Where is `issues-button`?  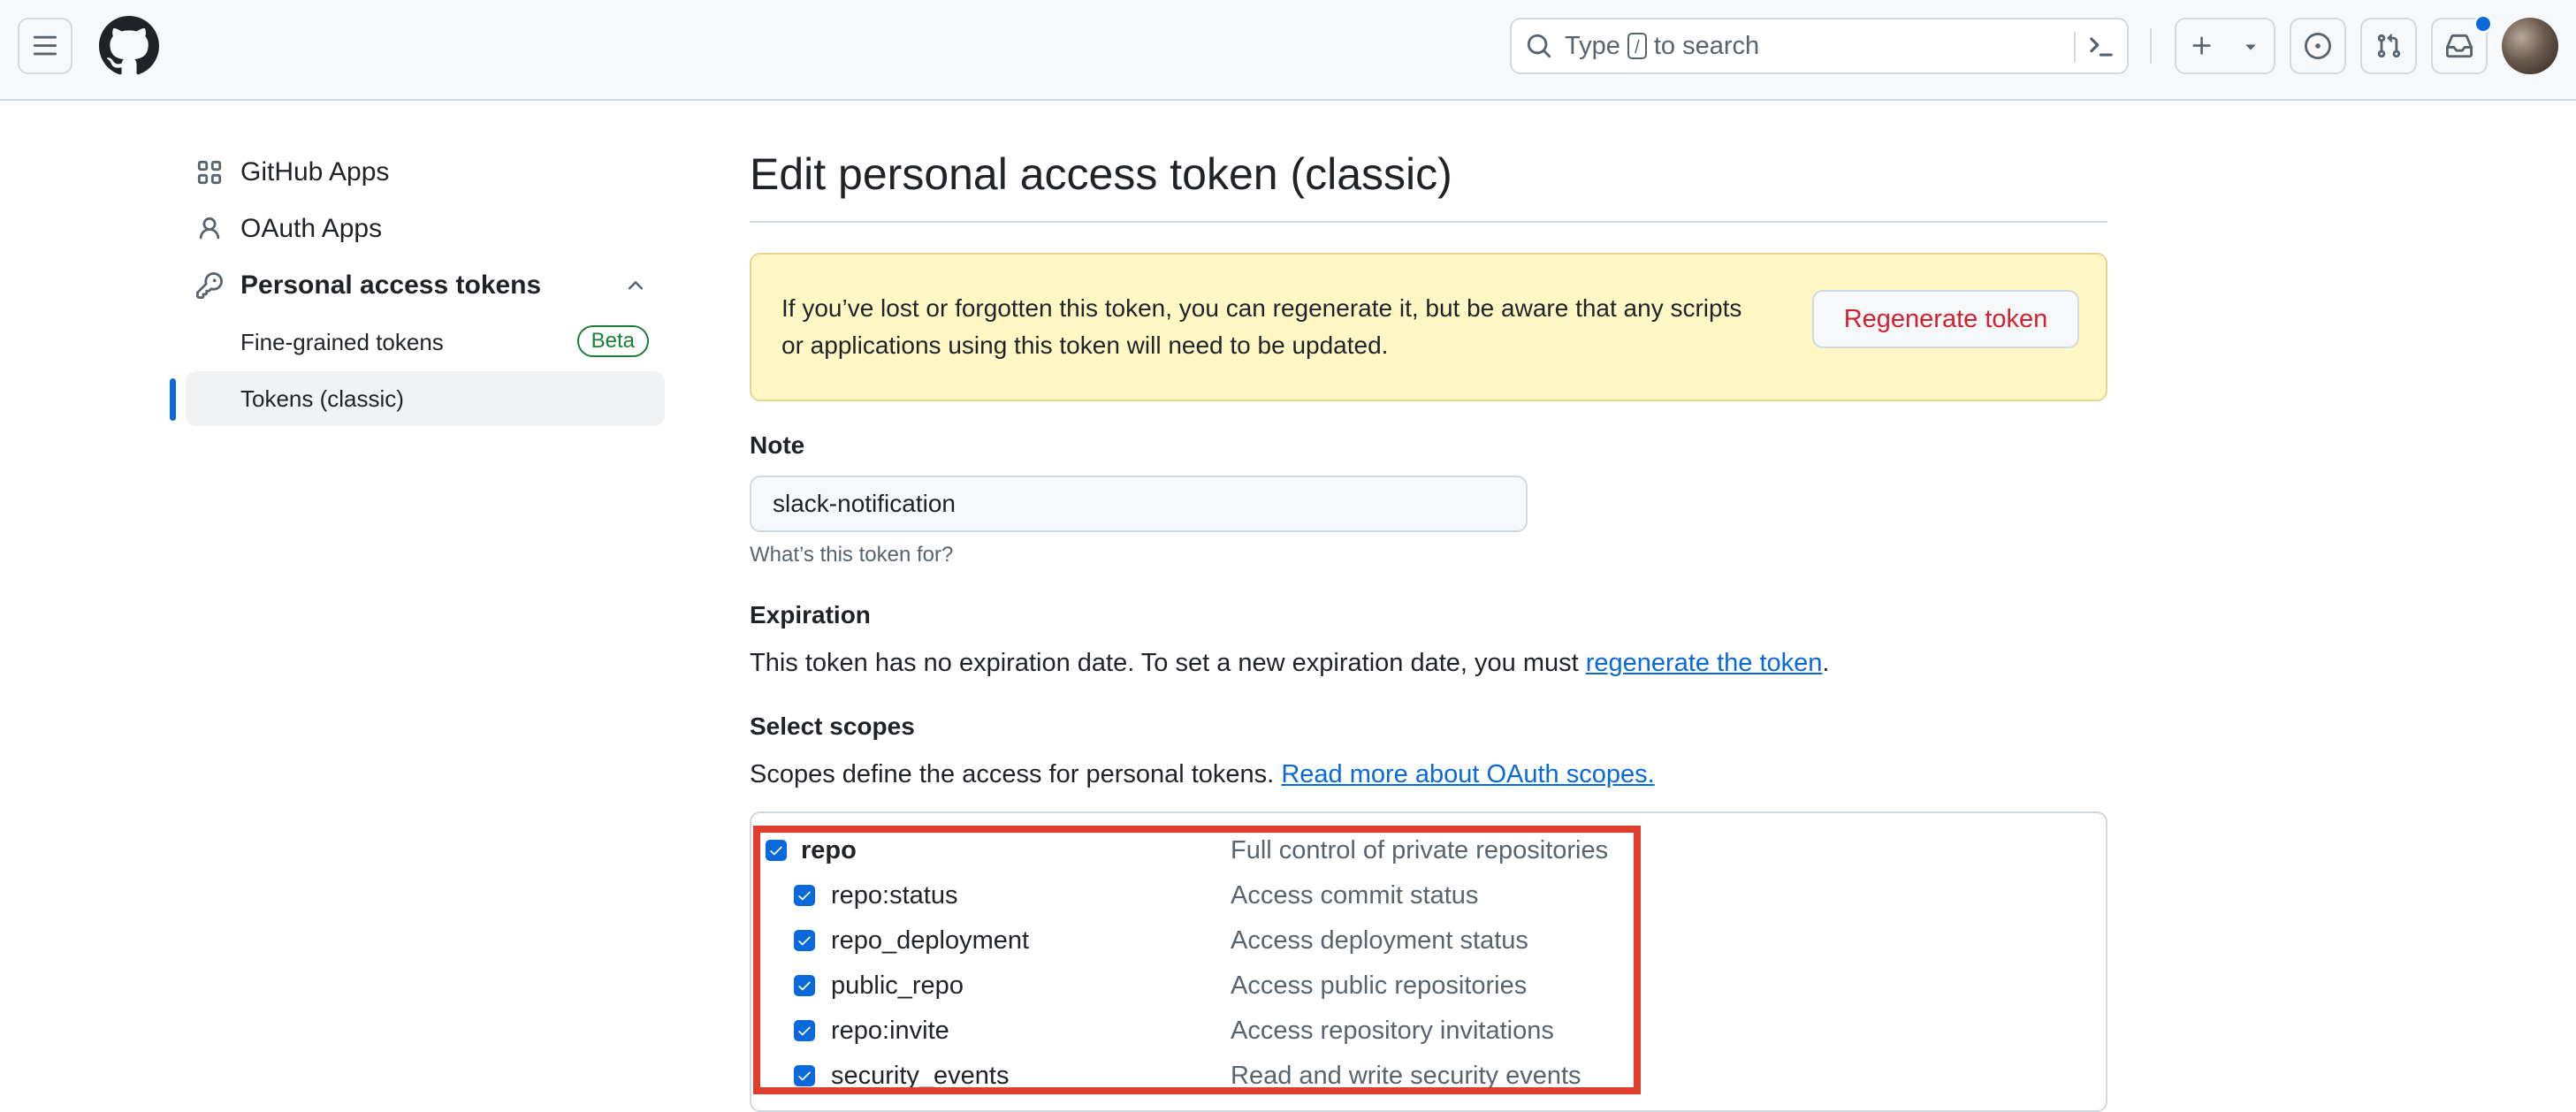 issues-button is located at coordinates (2318, 46).